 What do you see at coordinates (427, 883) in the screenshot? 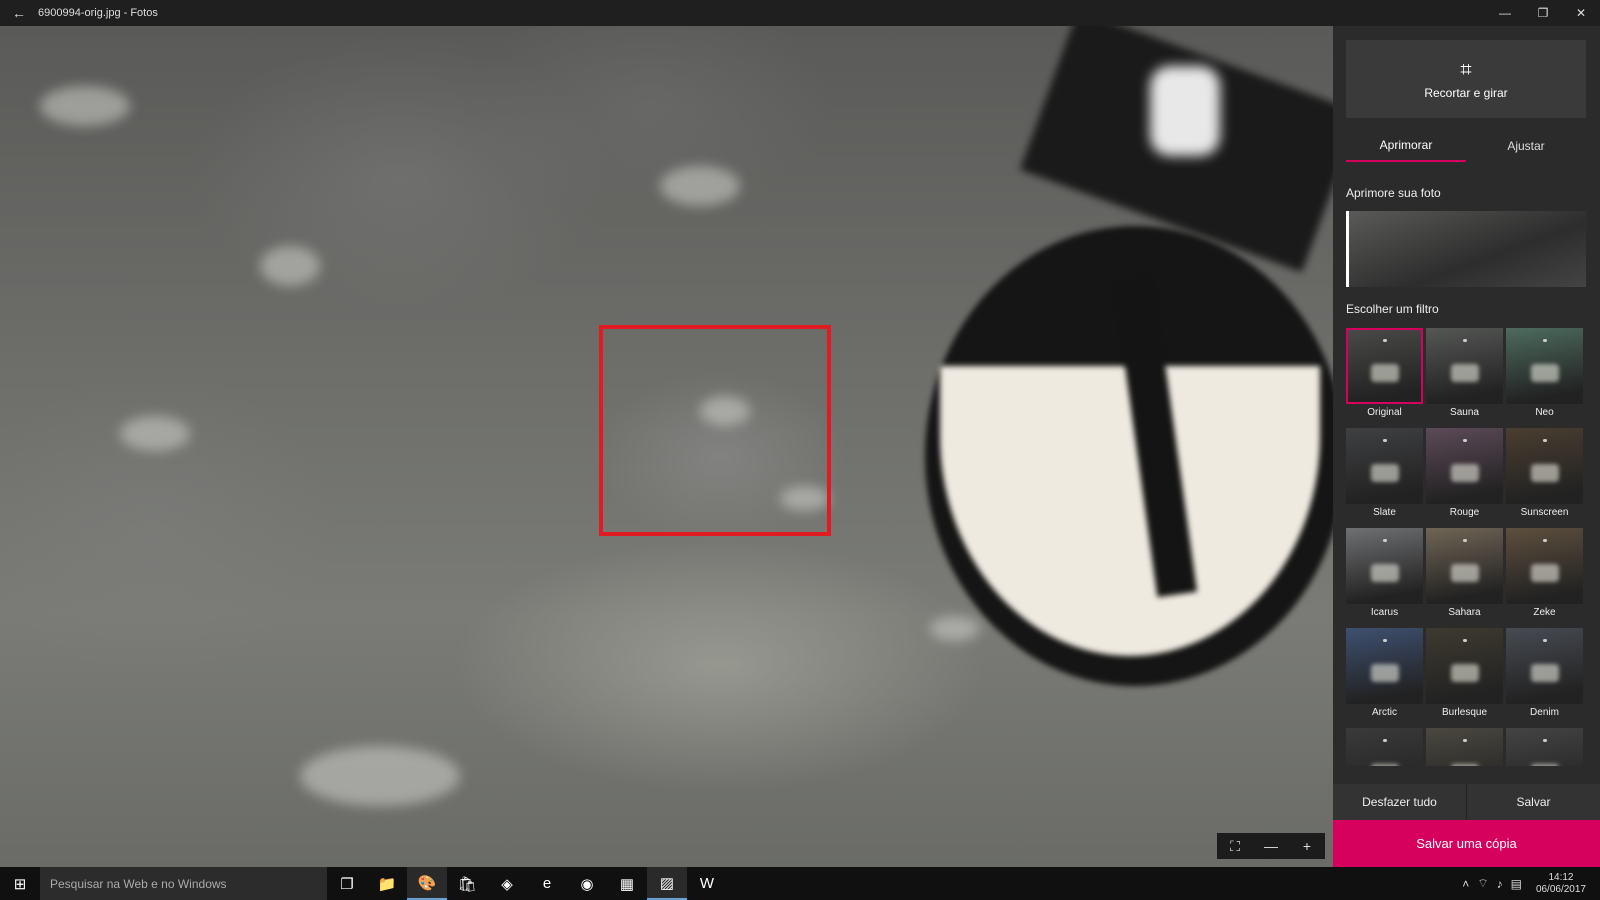
I see `paint-icon: 🎨` at bounding box center [427, 883].